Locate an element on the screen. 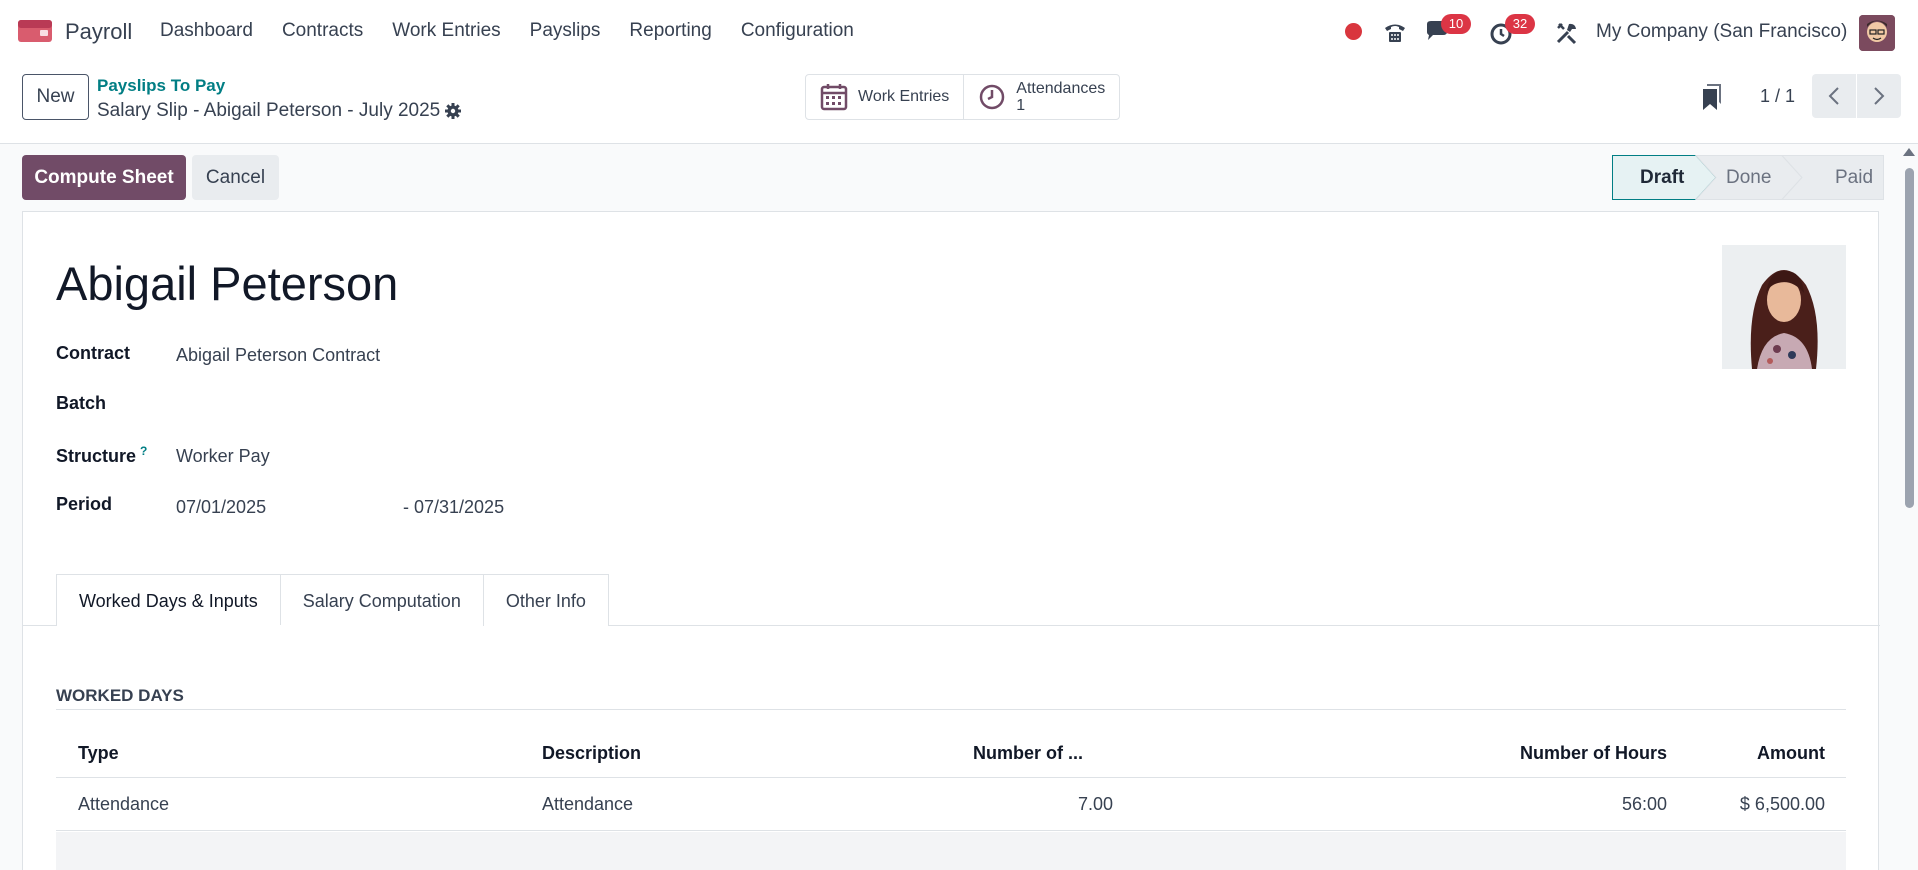 Image resolution: width=1918 pixels, height=870 pixels. phone-icon is located at coordinates (1395, 32).